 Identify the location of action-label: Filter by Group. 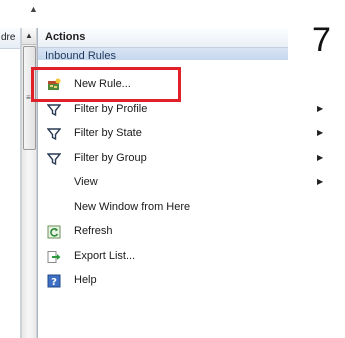
(110, 157).